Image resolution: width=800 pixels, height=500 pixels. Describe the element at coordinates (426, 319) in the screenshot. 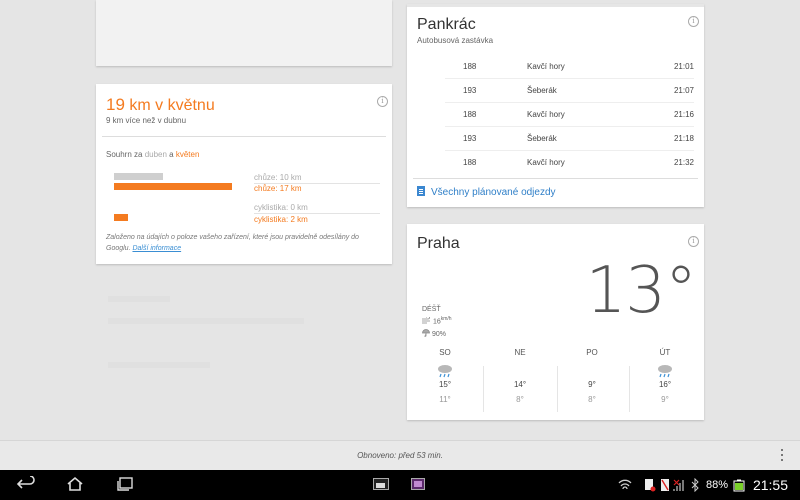

I see `wind-icon` at that location.